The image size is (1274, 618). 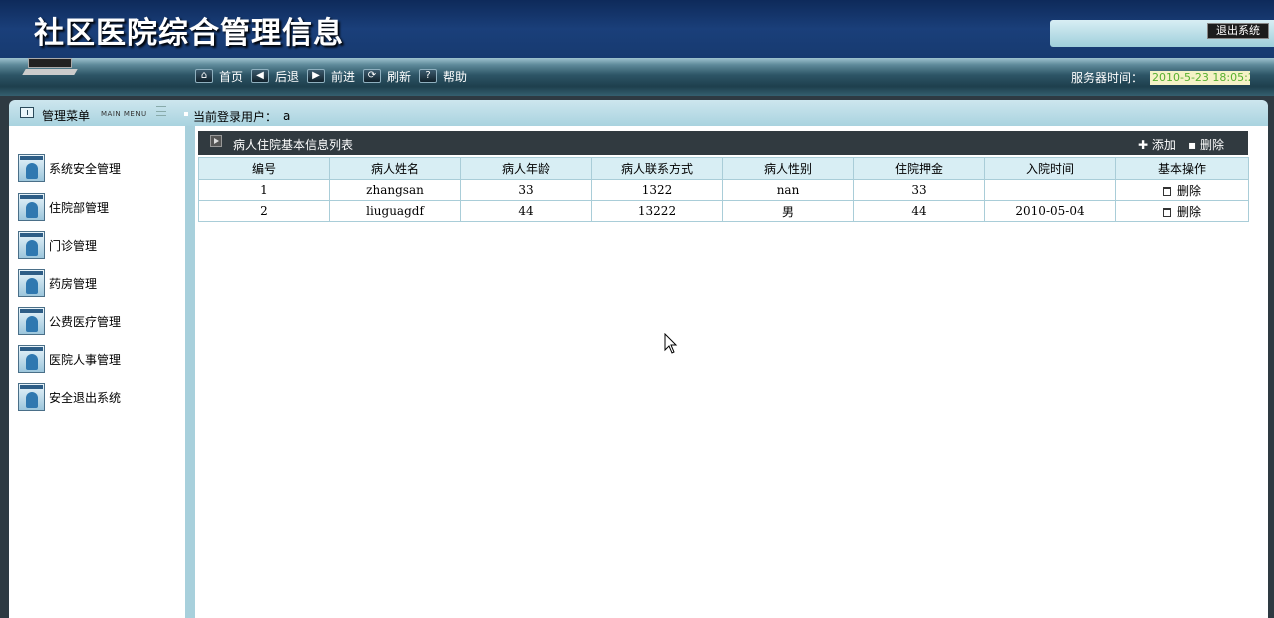 I want to click on app-header: 社区医院综合管理信息 退出系统, so click(x=637, y=29).